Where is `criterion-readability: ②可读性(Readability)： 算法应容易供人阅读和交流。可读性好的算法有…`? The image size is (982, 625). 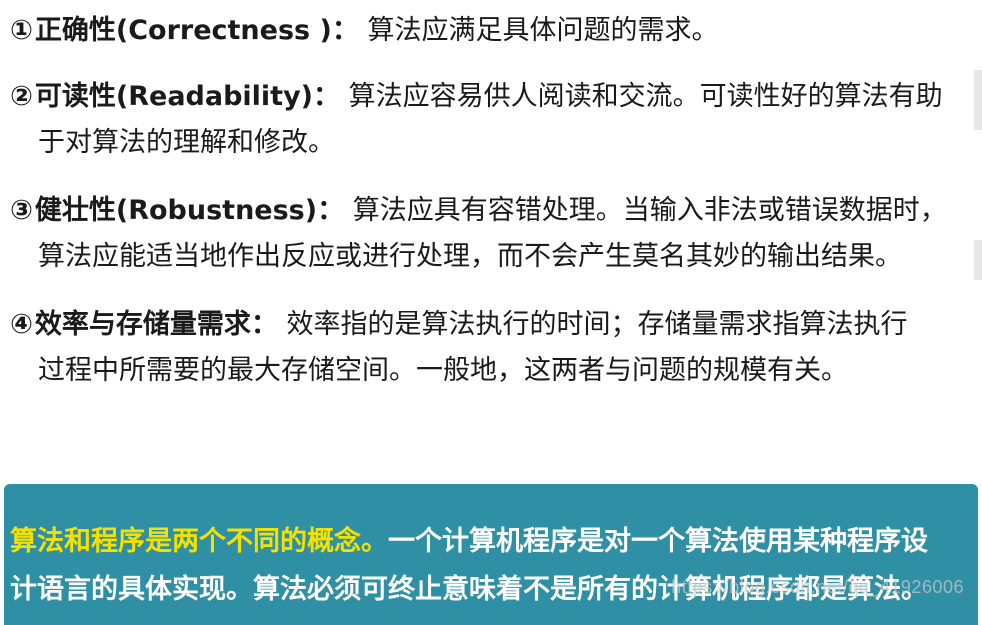 criterion-readability: ②可读性(Readability)： 算法应容易供人阅读和交流。可读性好的算法有… is located at coordinates (487, 120).